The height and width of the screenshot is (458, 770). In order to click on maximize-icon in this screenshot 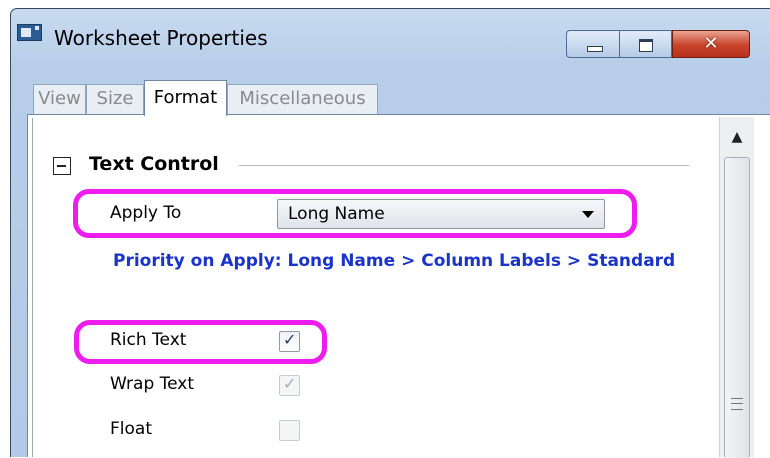, I will do `click(646, 45)`.